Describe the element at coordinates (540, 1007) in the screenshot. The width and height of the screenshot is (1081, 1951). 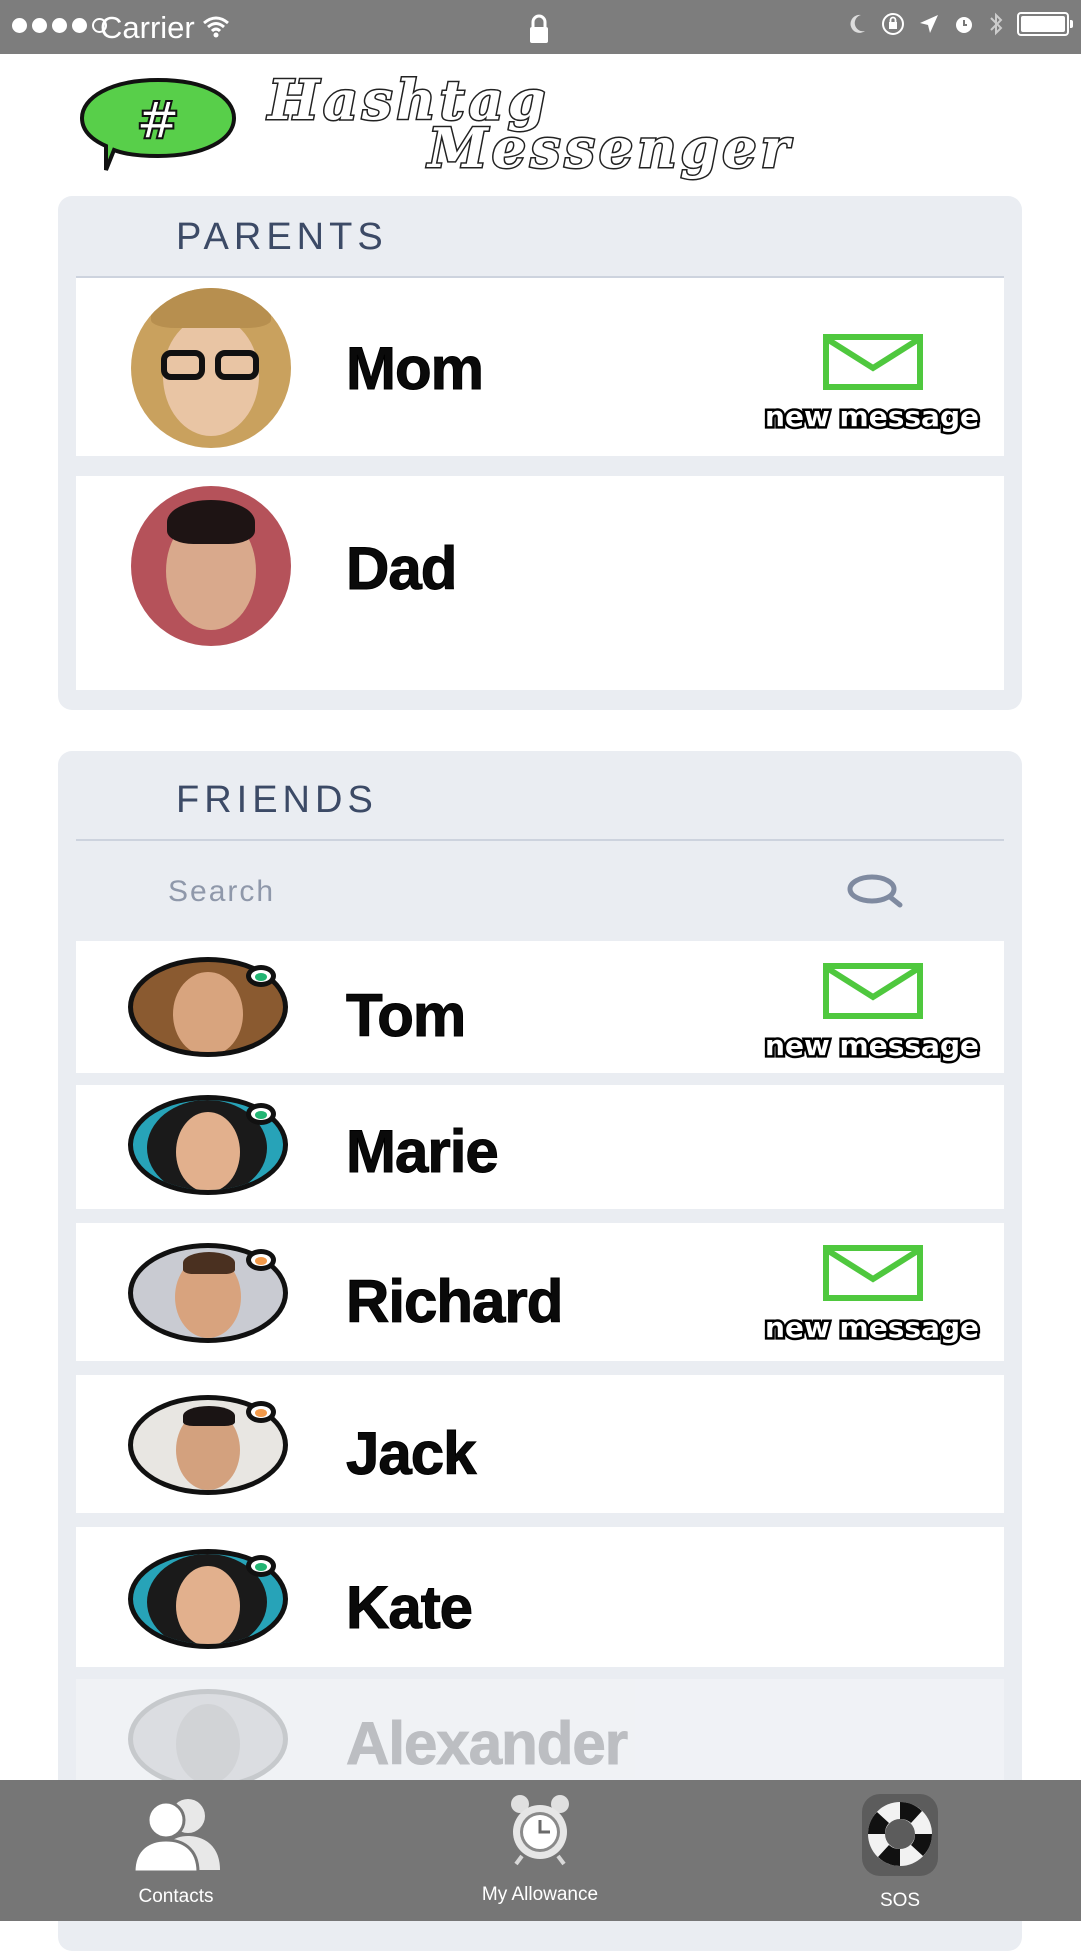
I see `contact-row-tom: Tom new message` at that location.